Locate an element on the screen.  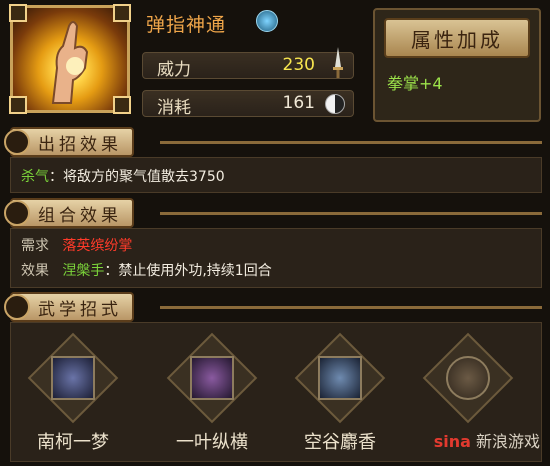
attribute-bonus-value: 拳掌+4 is located at coordinates (415, 83).